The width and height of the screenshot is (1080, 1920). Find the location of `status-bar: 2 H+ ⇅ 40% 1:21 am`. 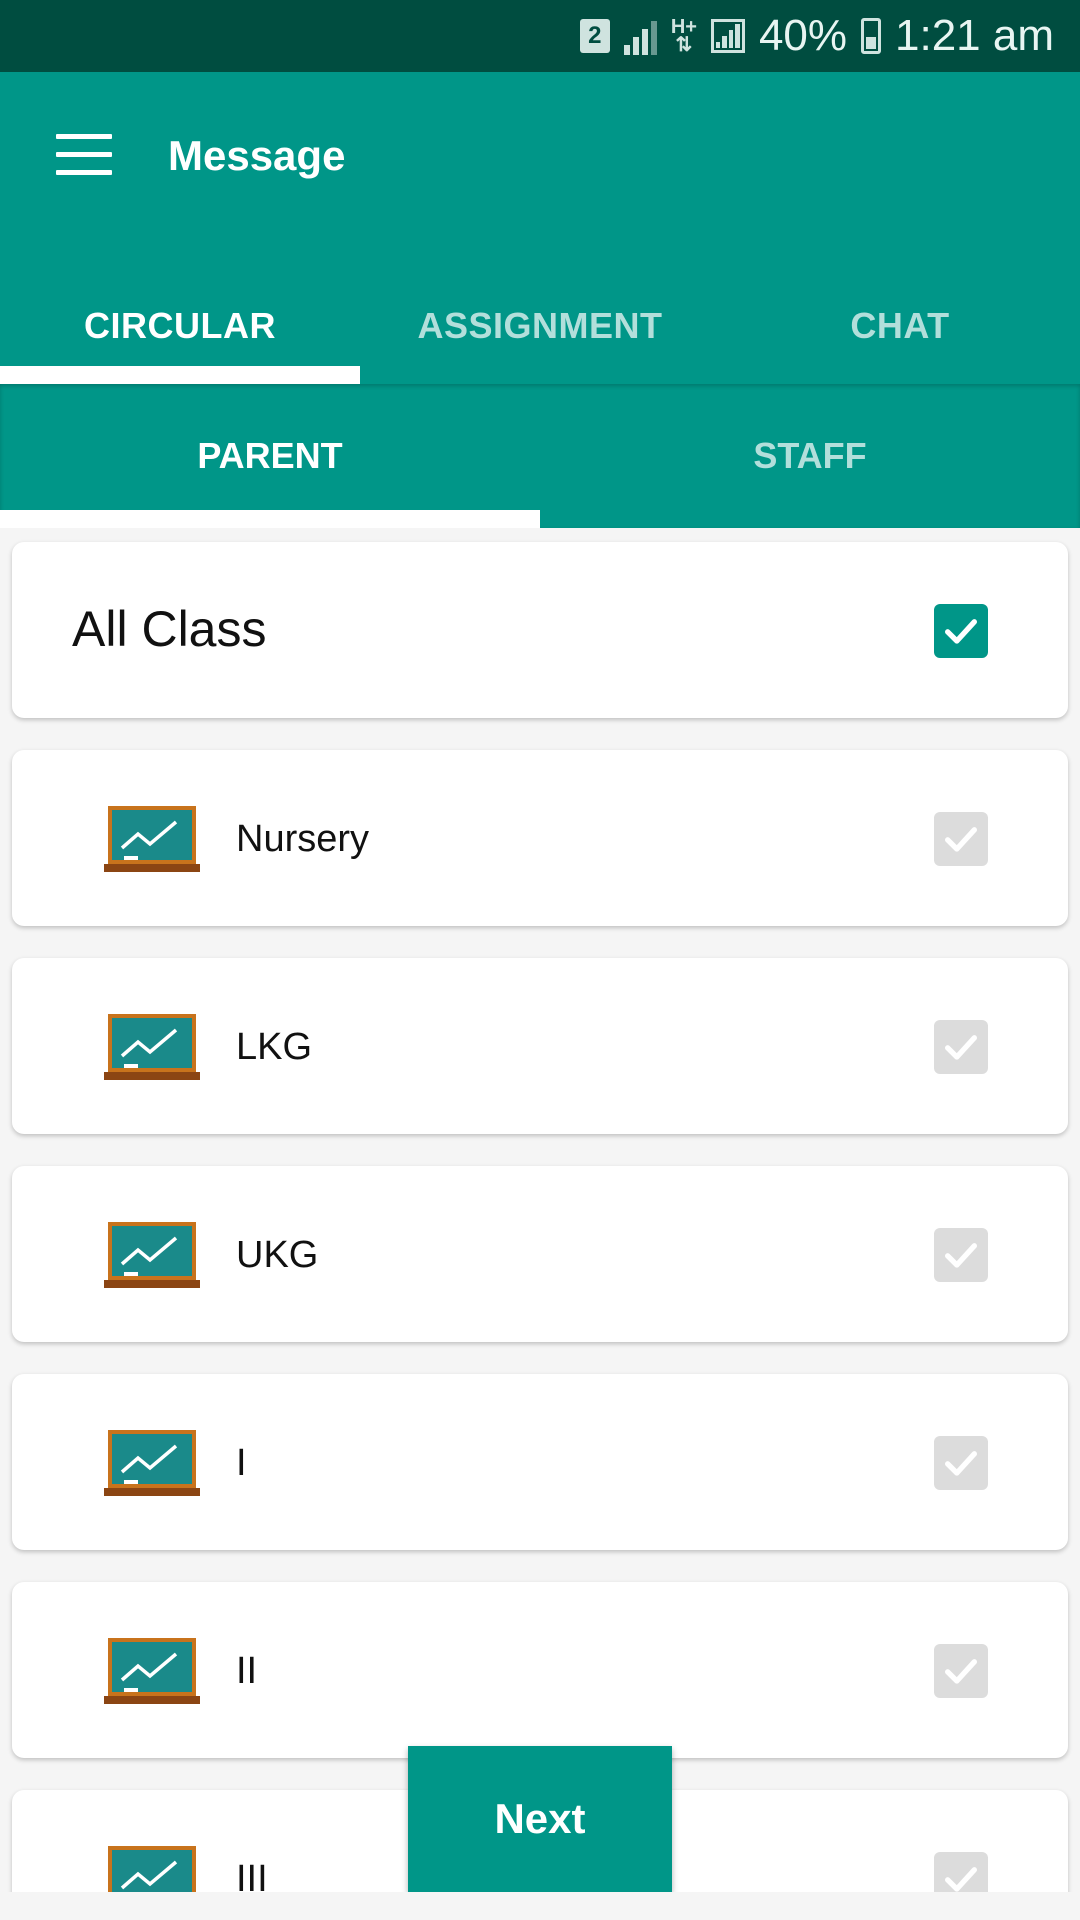

status-bar: 2 H+ ⇅ 40% 1:21 am is located at coordinates (540, 36).